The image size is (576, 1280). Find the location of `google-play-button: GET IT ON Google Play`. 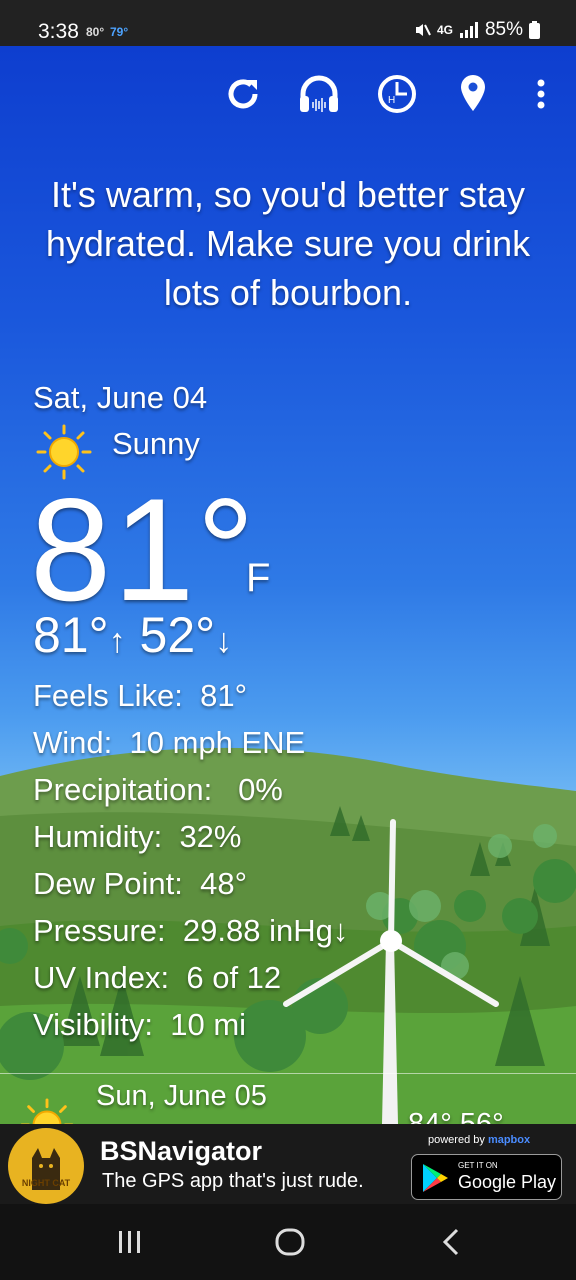

google-play-button: GET IT ON Google Play is located at coordinates (486, 1177).